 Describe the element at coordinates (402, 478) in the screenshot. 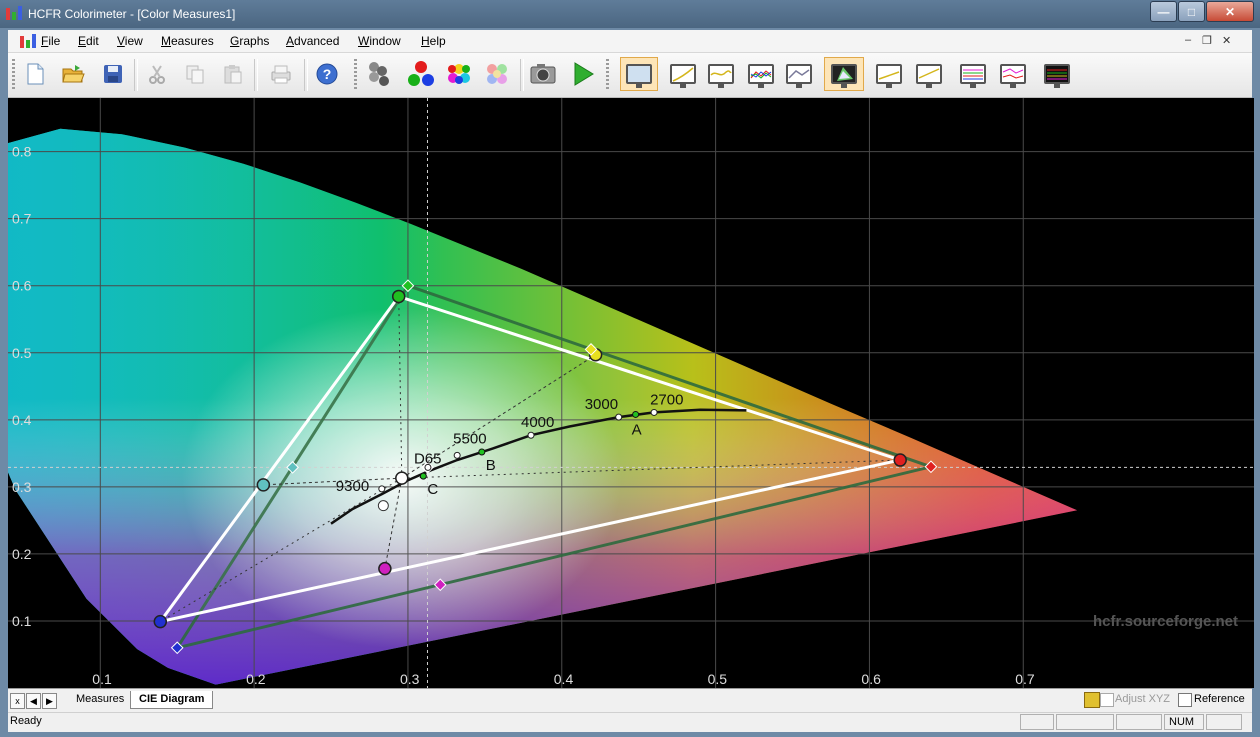

I see `measured-white-point` at that location.